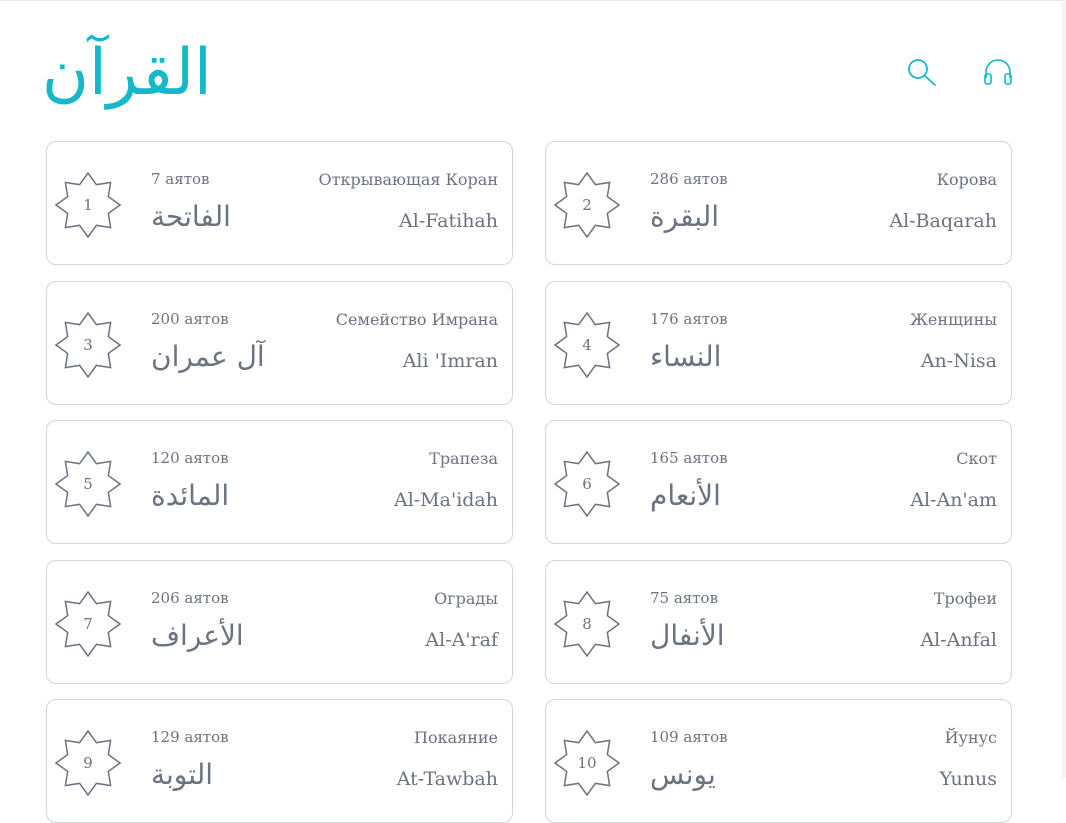 The width and height of the screenshot is (1066, 823). Describe the element at coordinates (968, 779) in the screenshot. I see `surah-name-en: Yunus` at that location.